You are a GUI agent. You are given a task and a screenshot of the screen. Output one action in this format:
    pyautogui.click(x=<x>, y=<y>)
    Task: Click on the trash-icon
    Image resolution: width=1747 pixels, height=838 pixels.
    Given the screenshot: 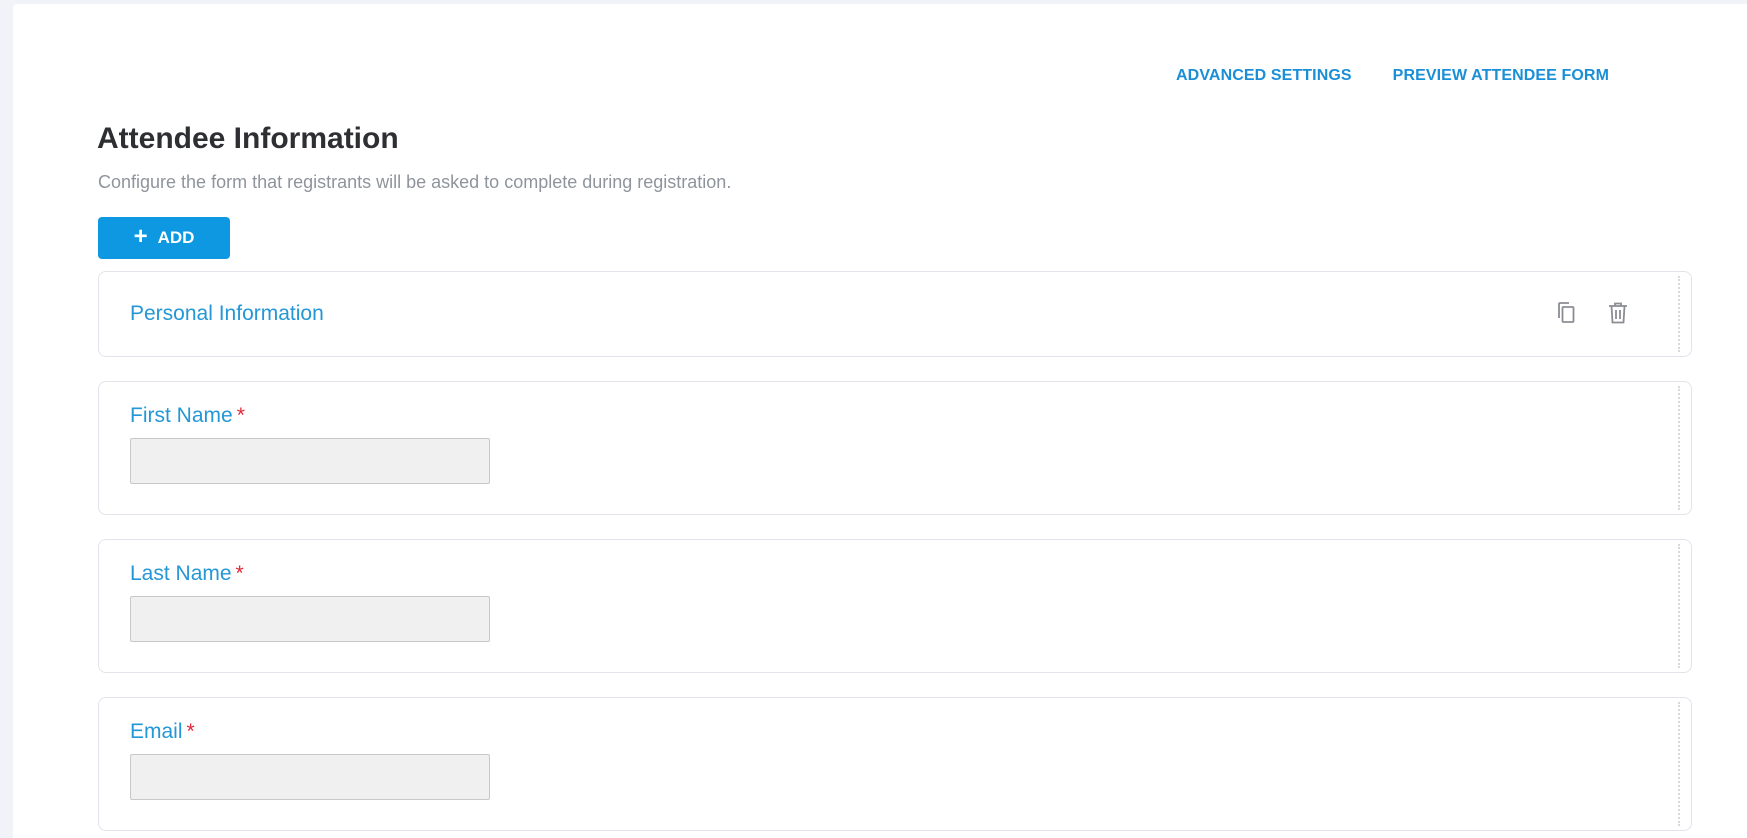 What is the action you would take?
    pyautogui.click(x=1618, y=313)
    